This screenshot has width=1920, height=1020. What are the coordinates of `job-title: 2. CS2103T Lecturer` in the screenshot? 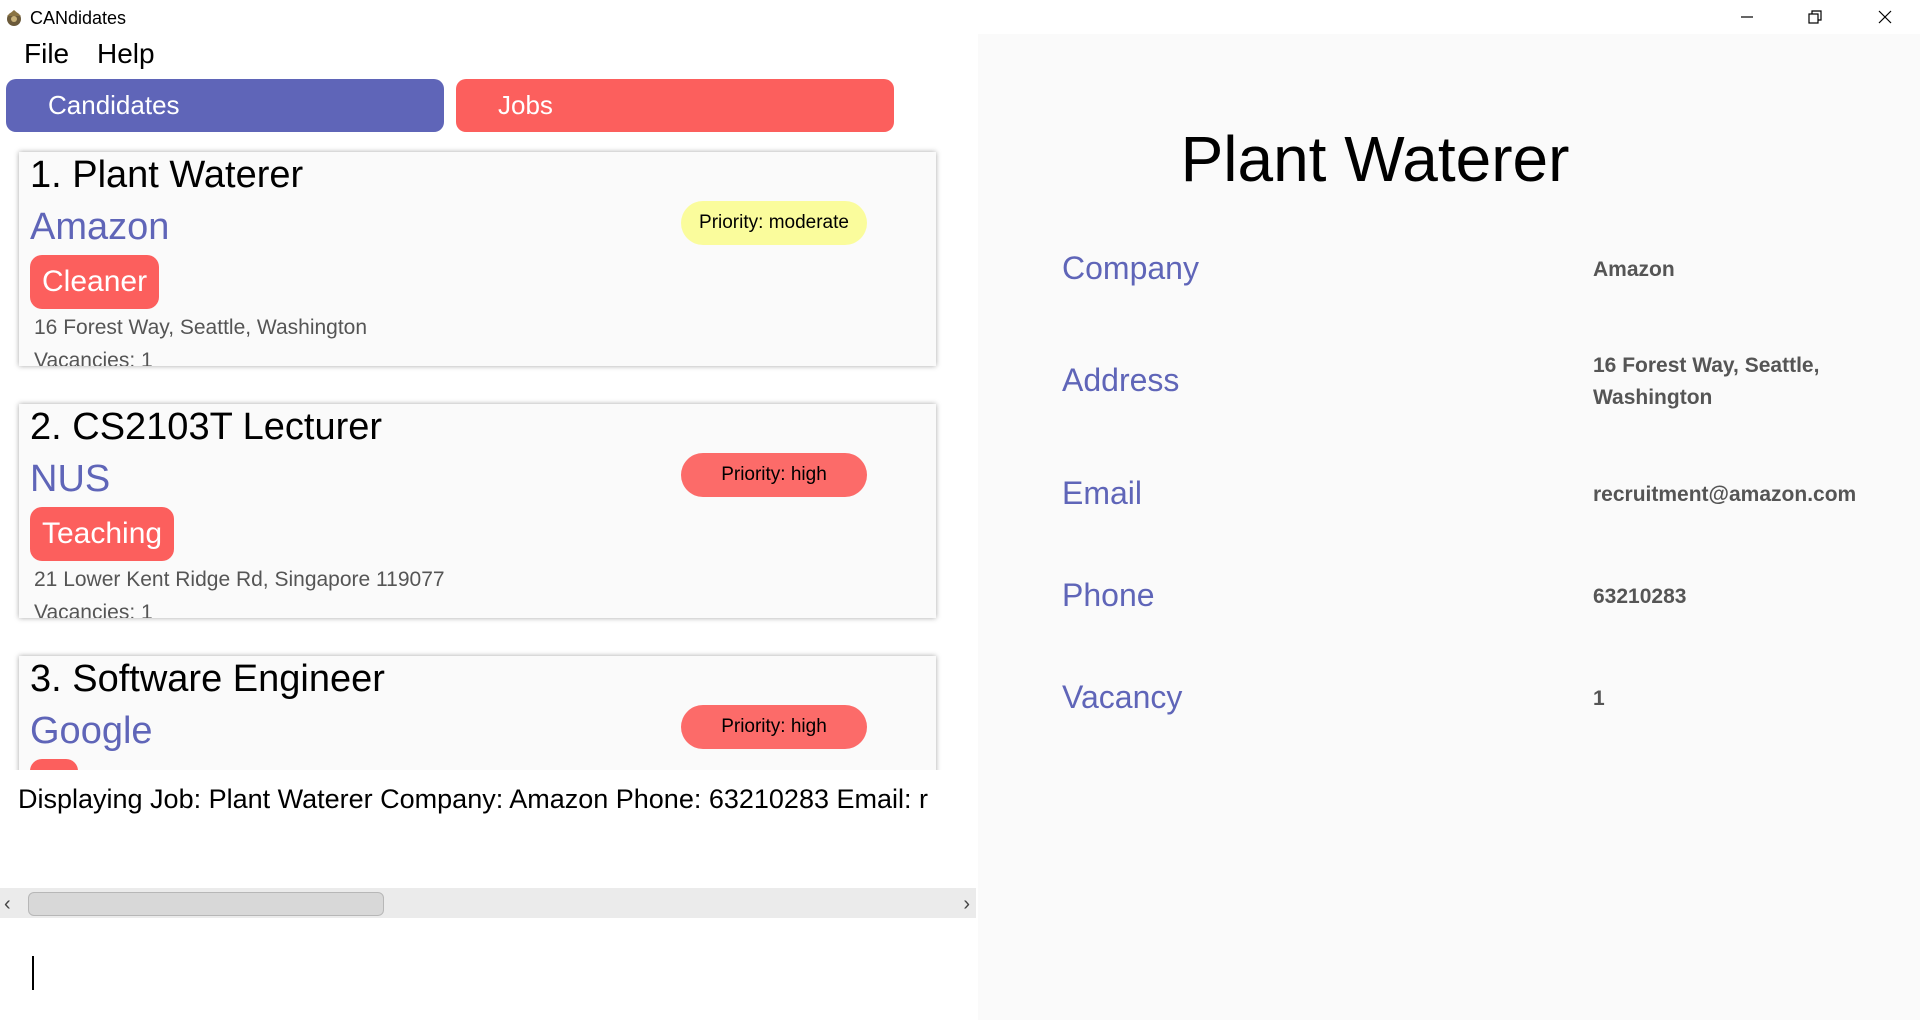 It's located at (206, 427).